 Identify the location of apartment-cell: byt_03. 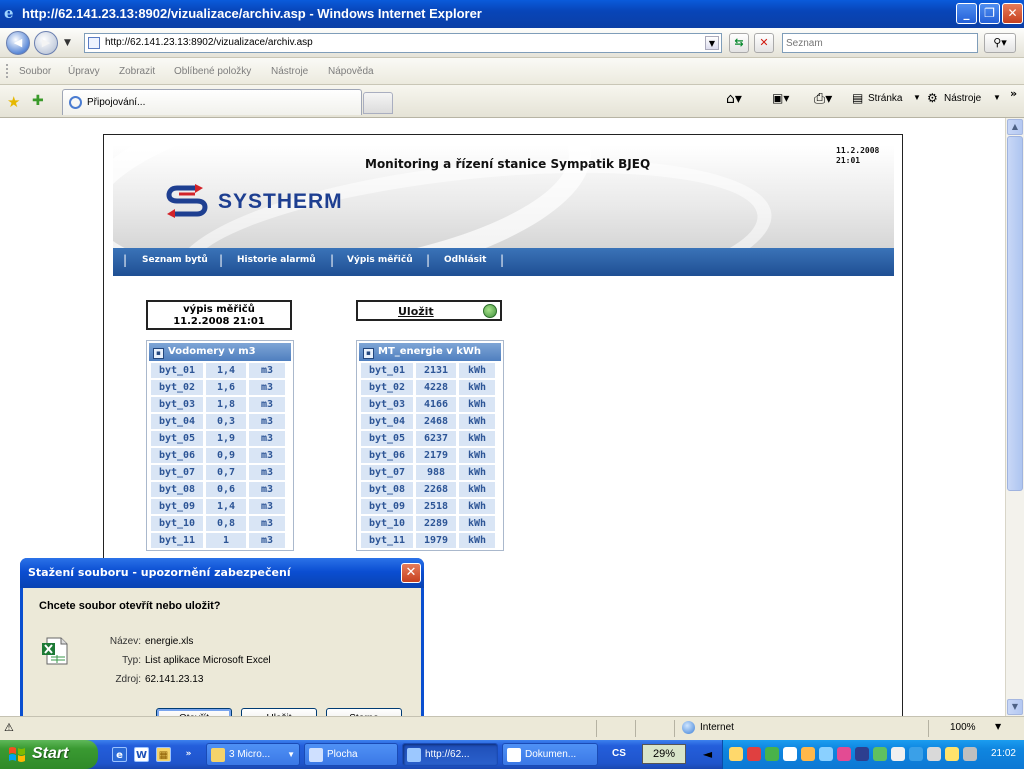
(387, 404).